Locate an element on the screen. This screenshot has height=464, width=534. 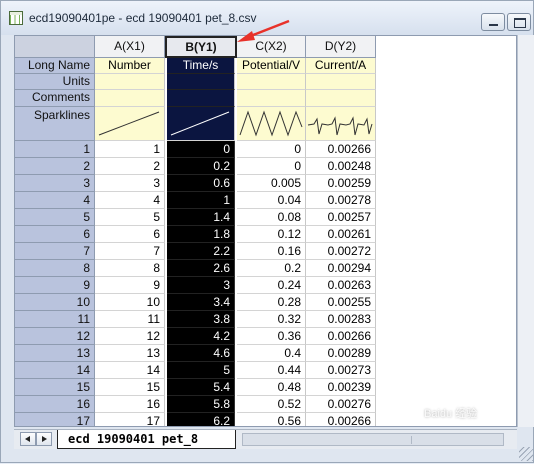
row-header: 1 is located at coordinates (55, 149).